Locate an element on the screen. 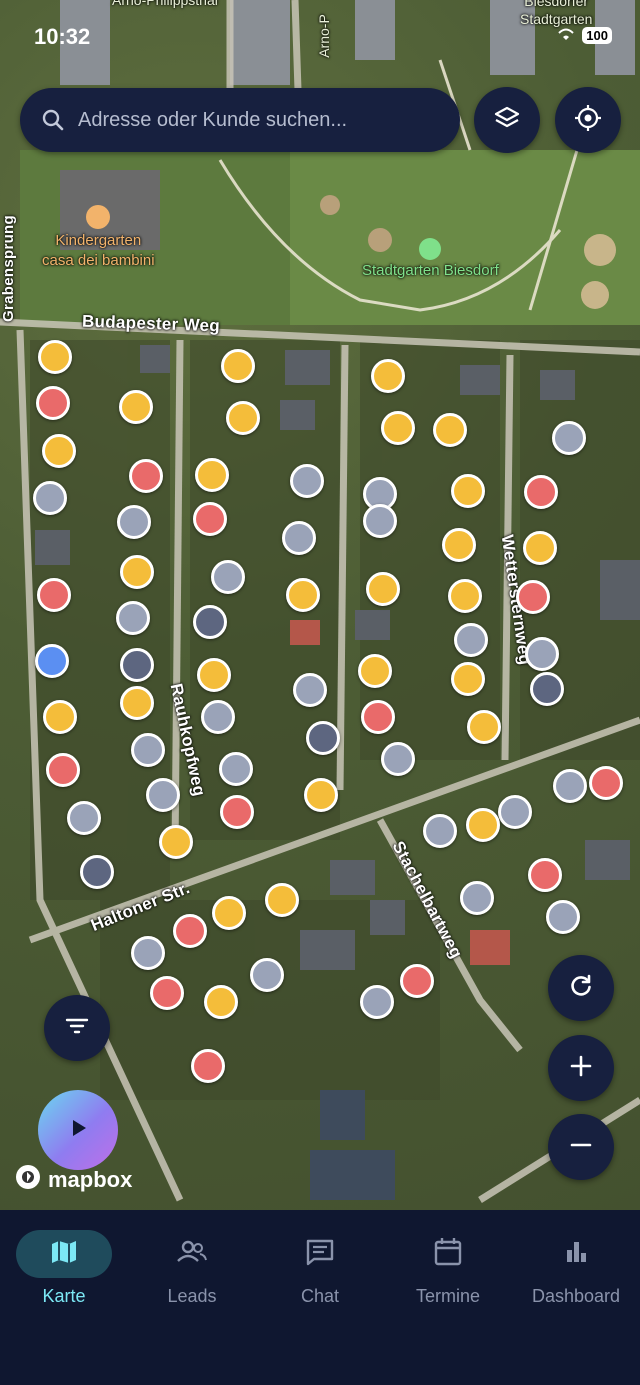 This screenshot has height=1385, width=640. kindergarten-label: Kindergarten casa dei bambini is located at coordinates (98, 238).